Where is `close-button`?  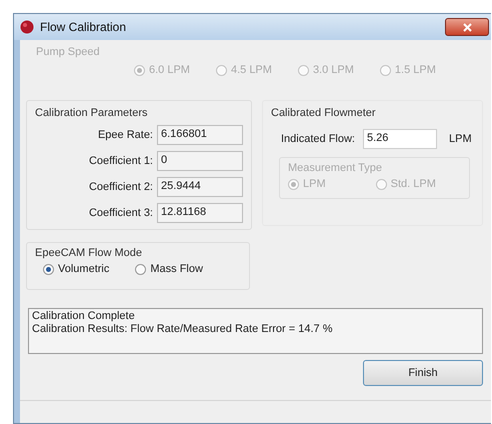 close-button is located at coordinates (467, 27).